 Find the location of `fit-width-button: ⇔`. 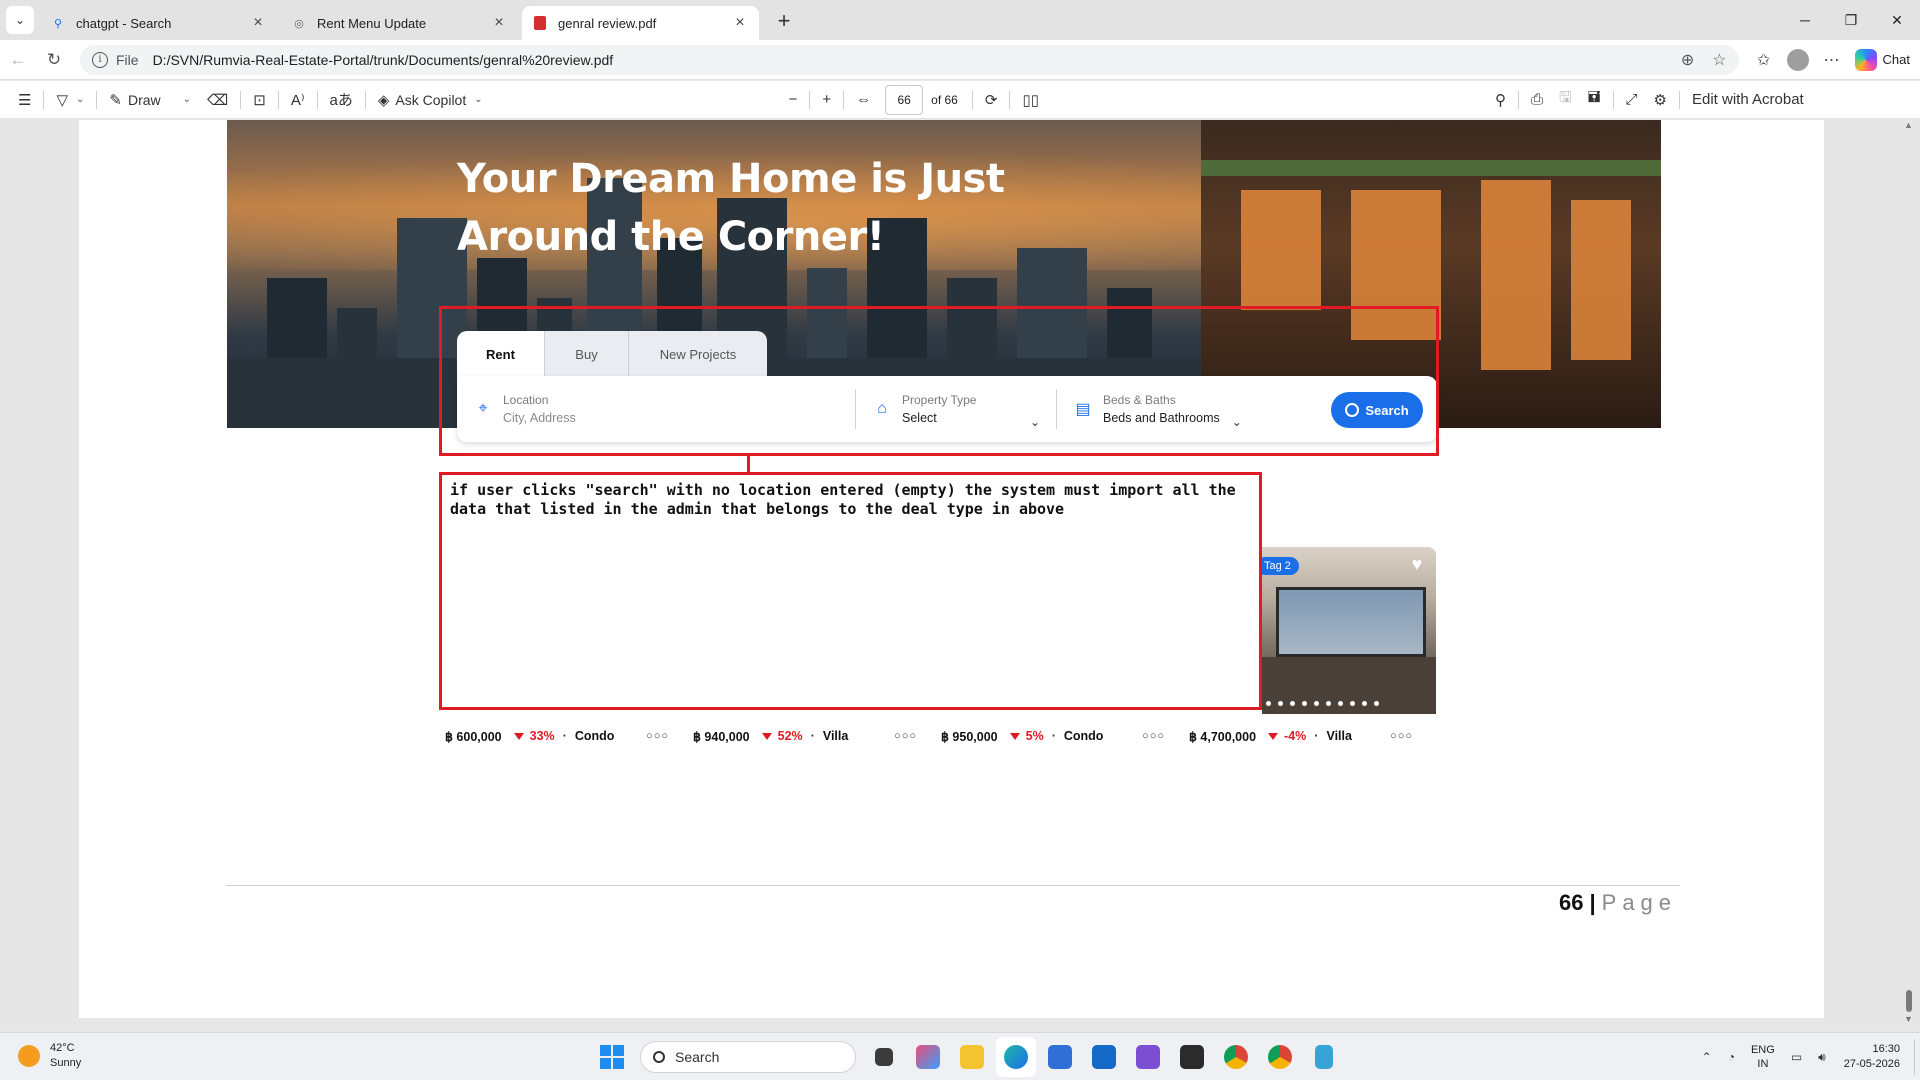

fit-width-button: ⇔ is located at coordinates (863, 100).